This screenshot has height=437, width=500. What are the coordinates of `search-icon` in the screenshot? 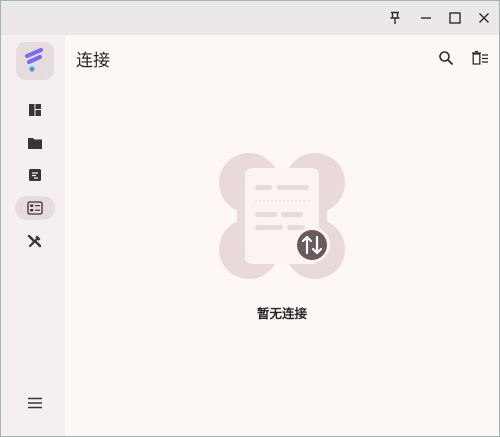 It's located at (446, 58).